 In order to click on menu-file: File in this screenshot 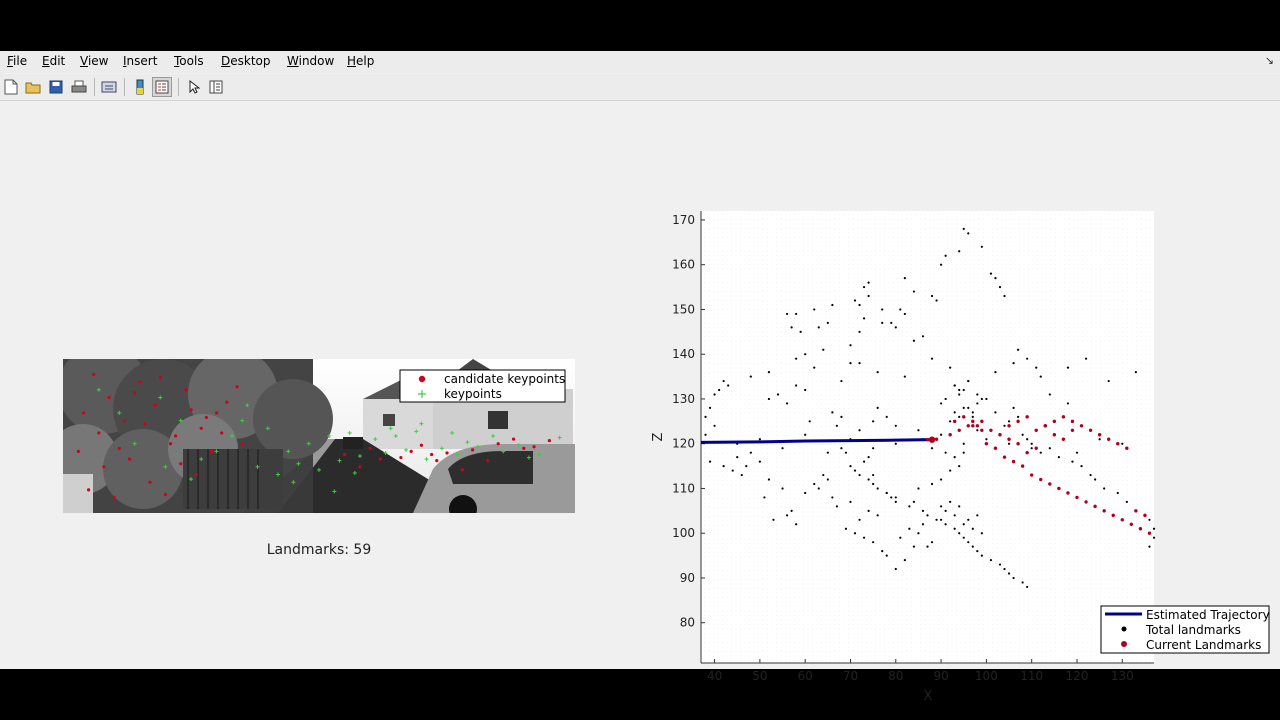, I will do `click(17, 61)`.